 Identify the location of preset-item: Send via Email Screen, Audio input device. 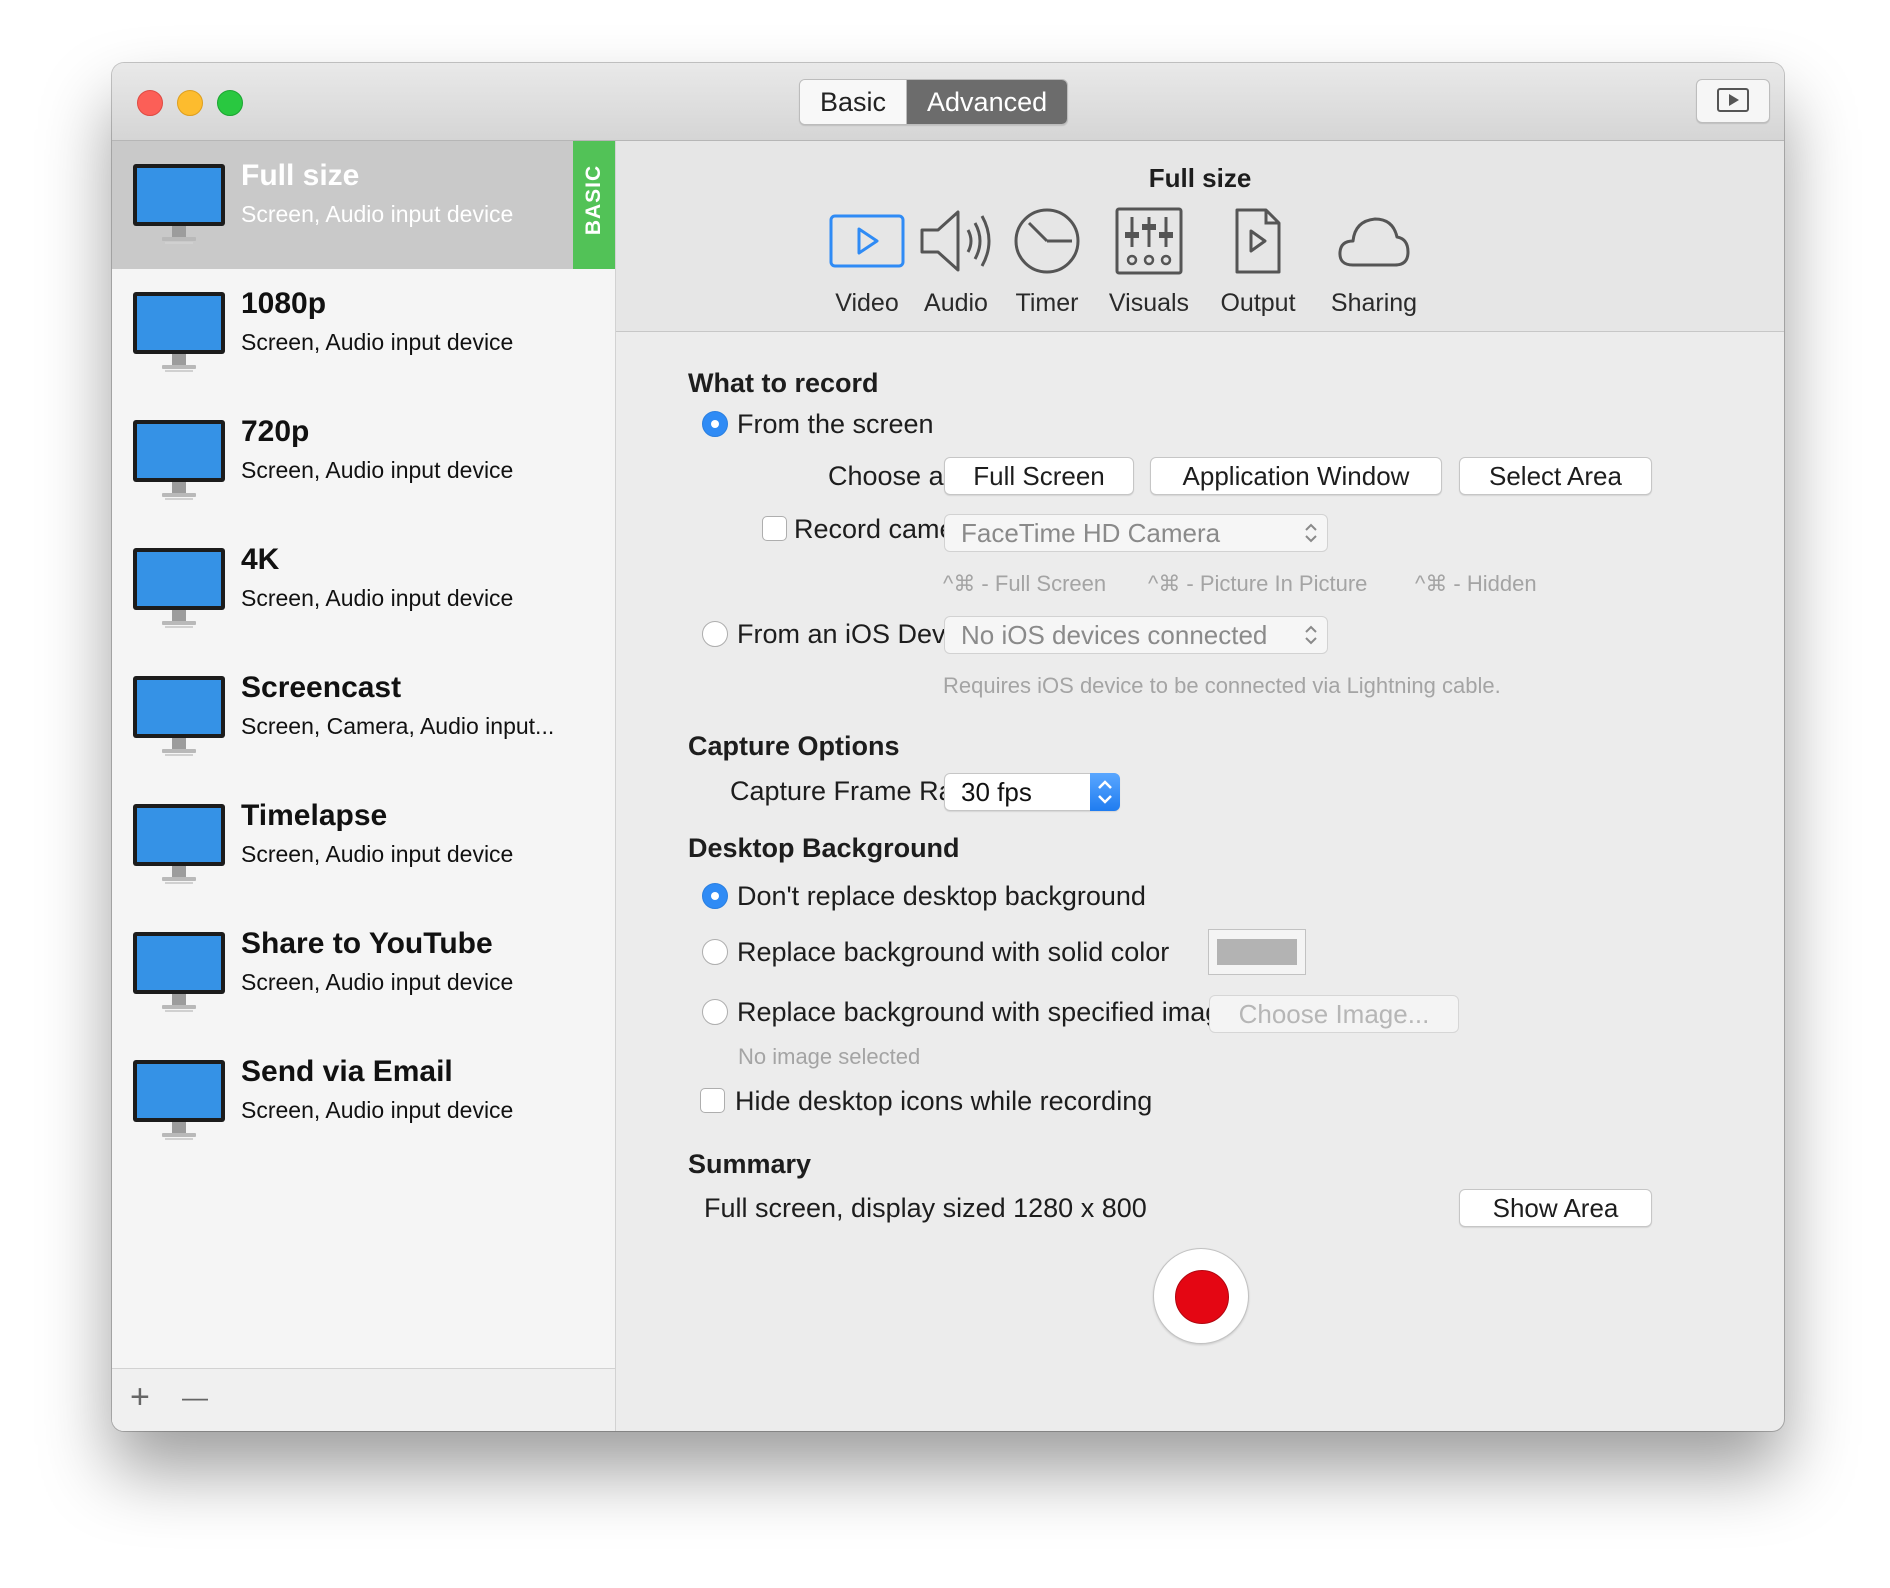
(363, 1101).